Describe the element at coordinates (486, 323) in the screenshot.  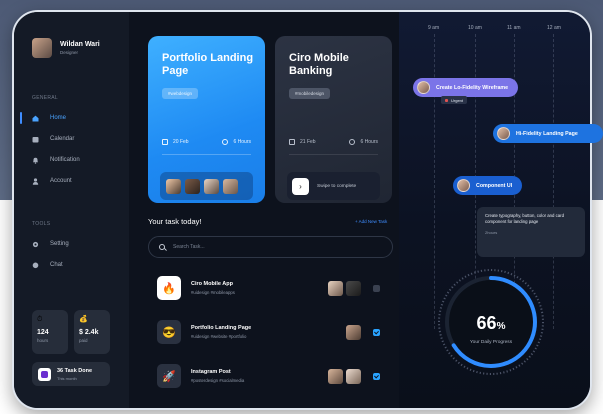
I see `progress-number: 66` at that location.